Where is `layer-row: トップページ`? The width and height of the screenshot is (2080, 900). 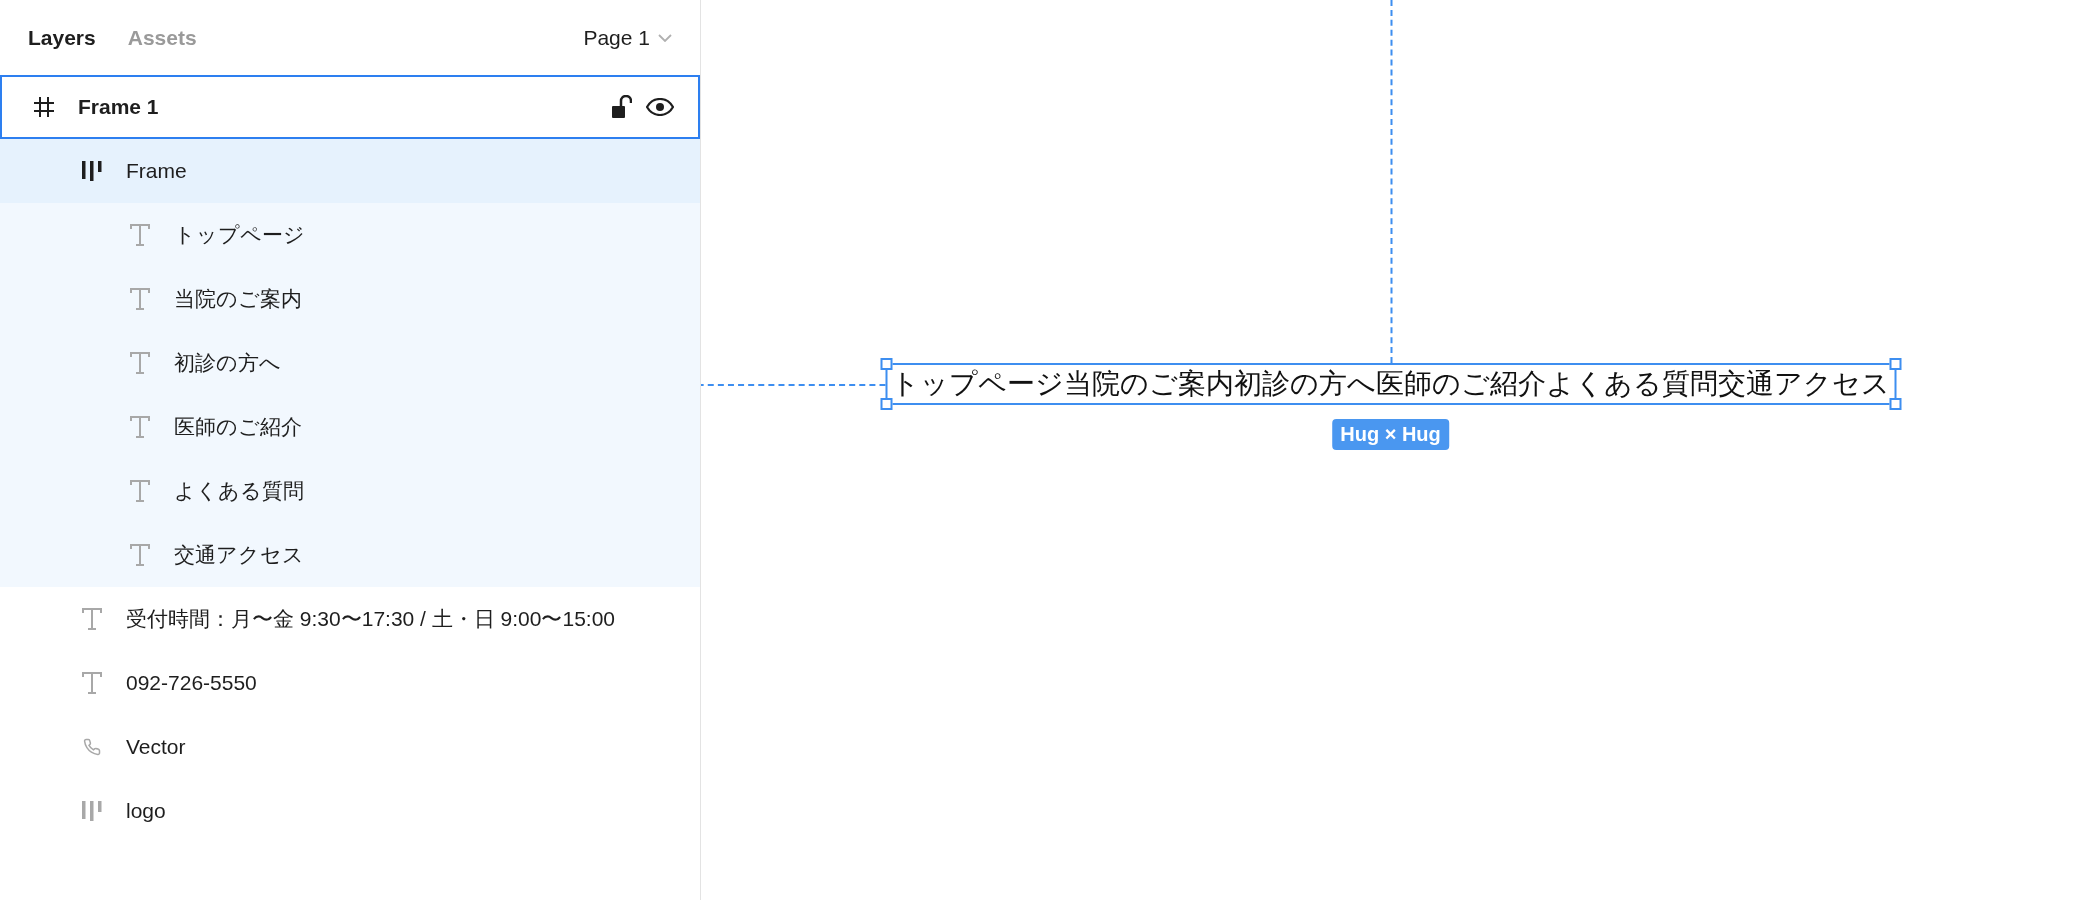
layer-row: トップページ is located at coordinates (350, 235).